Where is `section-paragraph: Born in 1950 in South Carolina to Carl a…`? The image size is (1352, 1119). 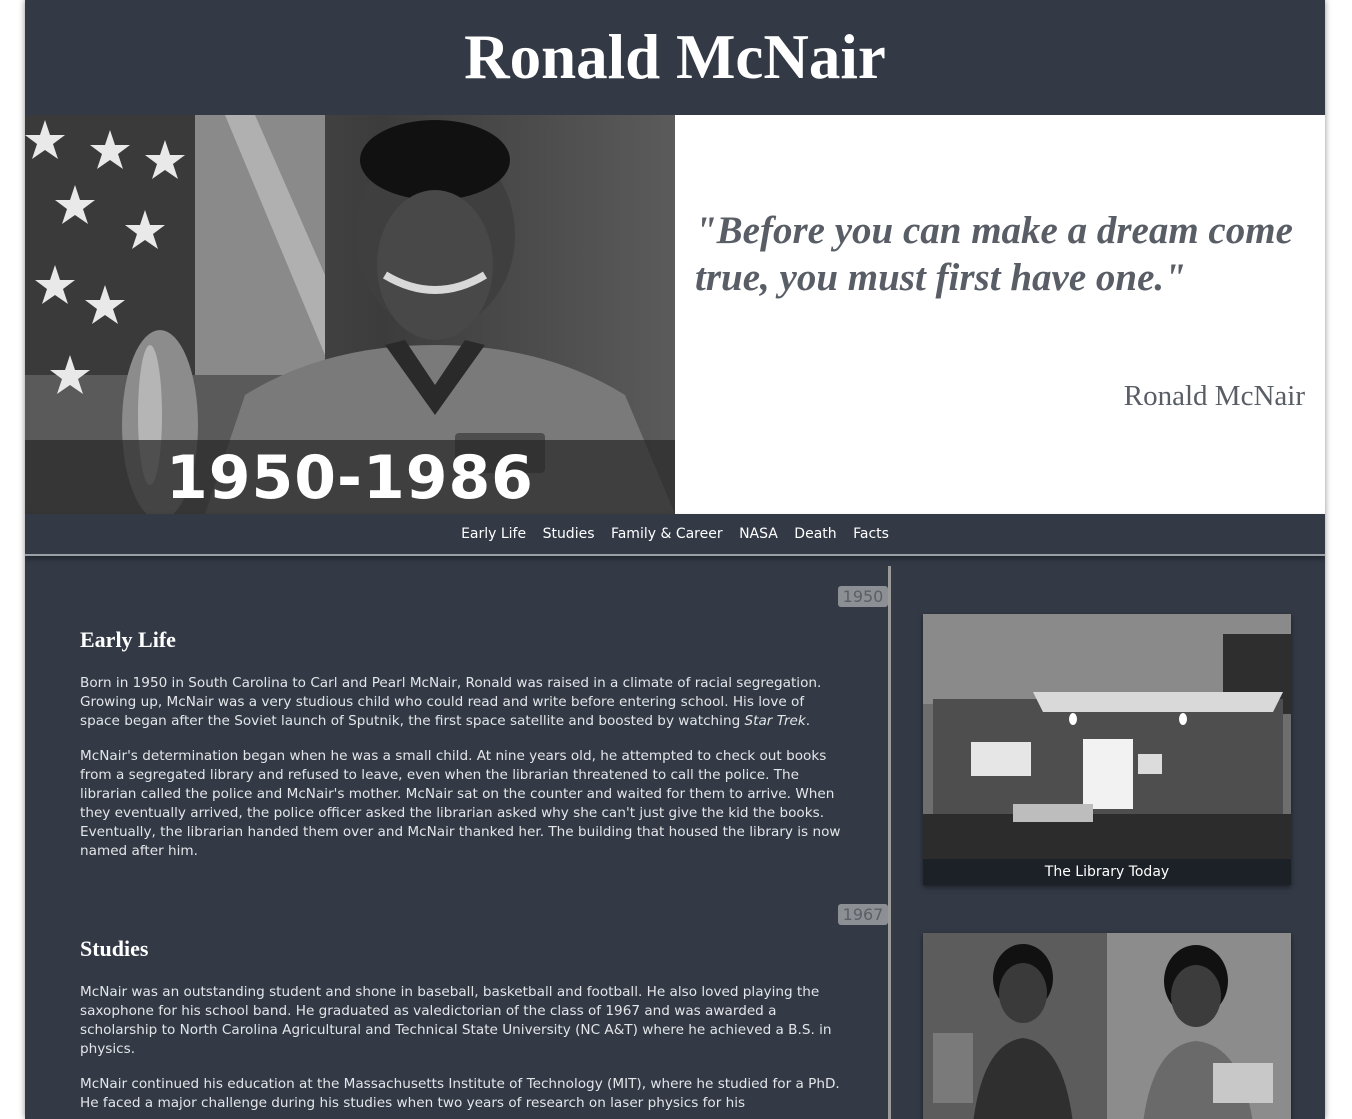 section-paragraph: Born in 1950 in South Carolina to Carl a… is located at coordinates (464, 702).